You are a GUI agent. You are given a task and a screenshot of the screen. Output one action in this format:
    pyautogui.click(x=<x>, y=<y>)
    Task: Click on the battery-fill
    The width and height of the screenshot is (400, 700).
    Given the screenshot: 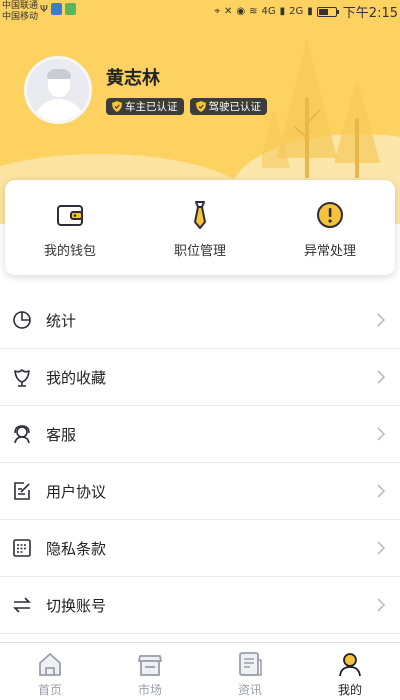 What is the action you would take?
    pyautogui.click(x=323, y=11)
    